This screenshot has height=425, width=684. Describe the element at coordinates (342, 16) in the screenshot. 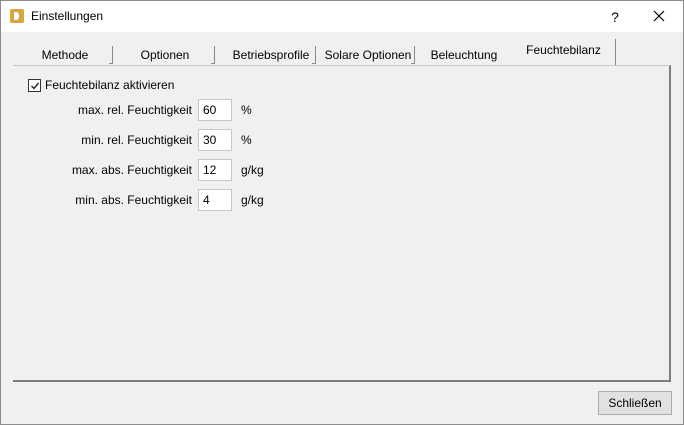

I see `title-bar: Einstellungen ?` at that location.